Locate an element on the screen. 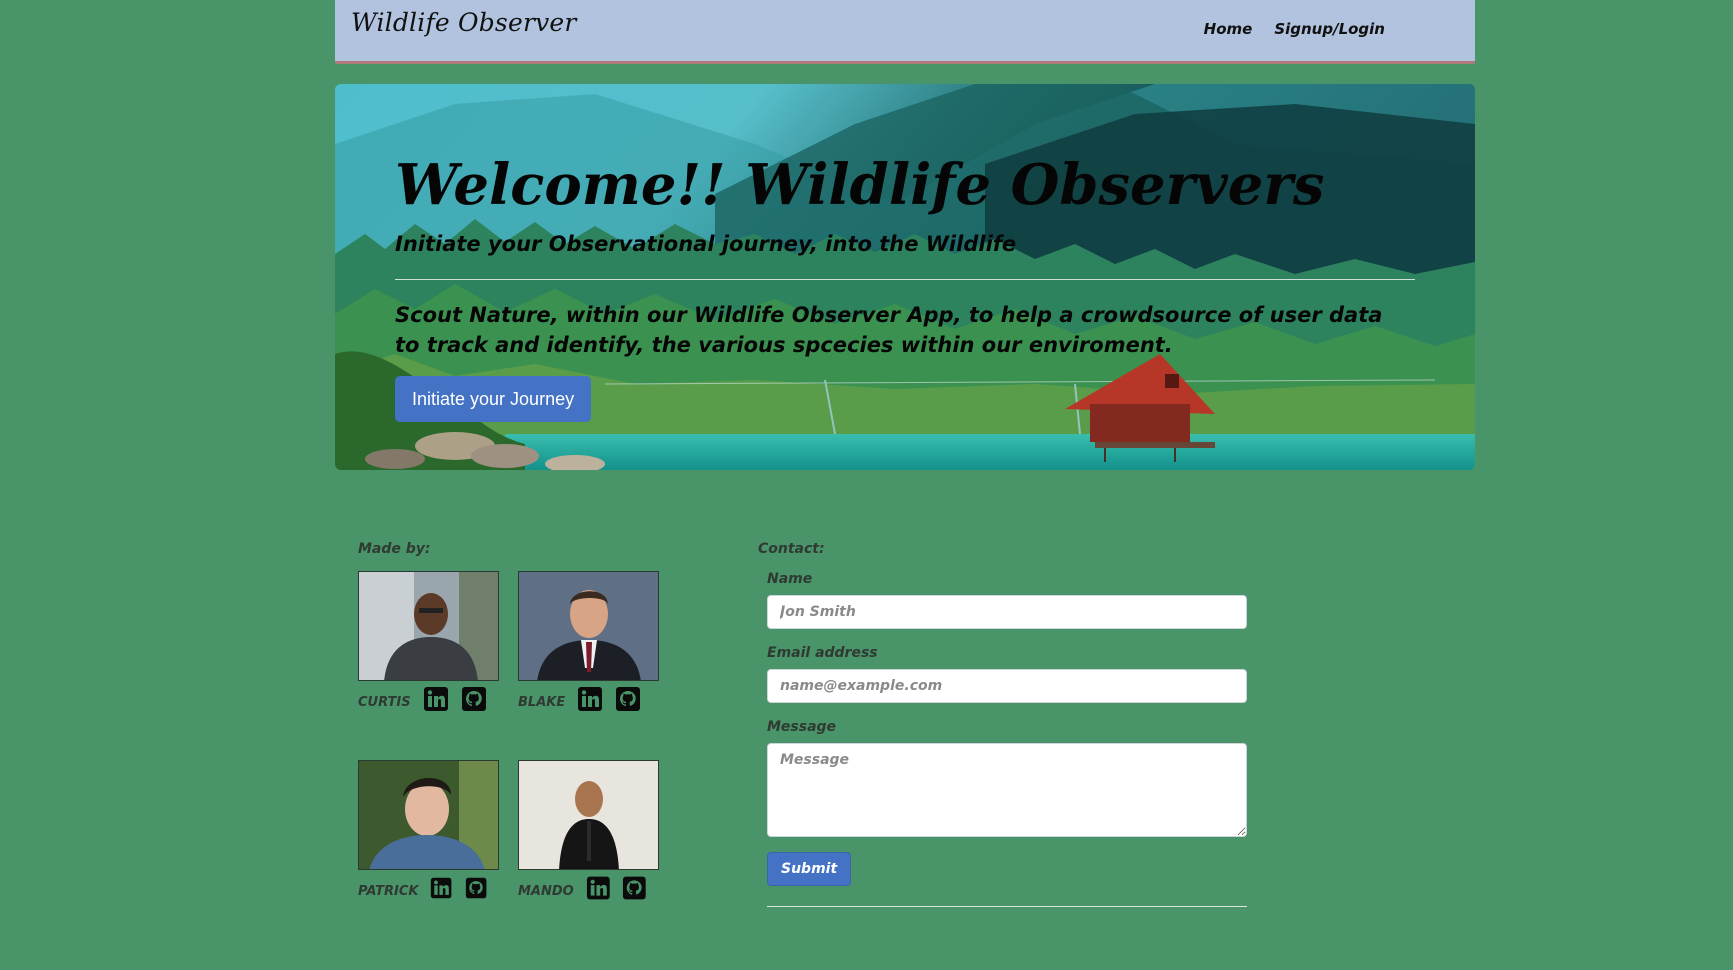 Image resolution: width=1733 pixels, height=970 pixels. message-label: Message is located at coordinates (802, 727).